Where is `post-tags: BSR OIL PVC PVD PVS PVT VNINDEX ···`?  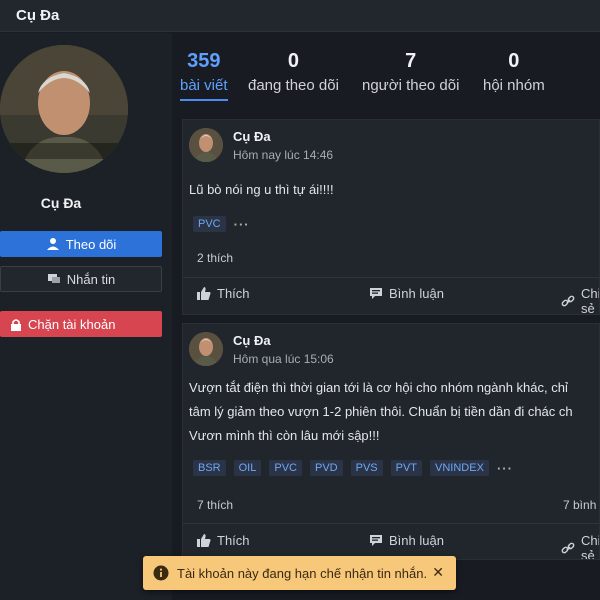
post-tags: BSR OIL PVC PVD PVS PVT VNINDEX ··· is located at coordinates (353, 468).